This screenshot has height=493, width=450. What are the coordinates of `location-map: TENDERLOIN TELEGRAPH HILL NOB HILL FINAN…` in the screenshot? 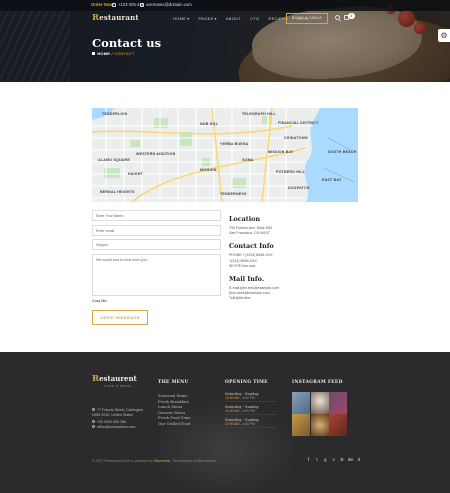 It's located at (225, 155).